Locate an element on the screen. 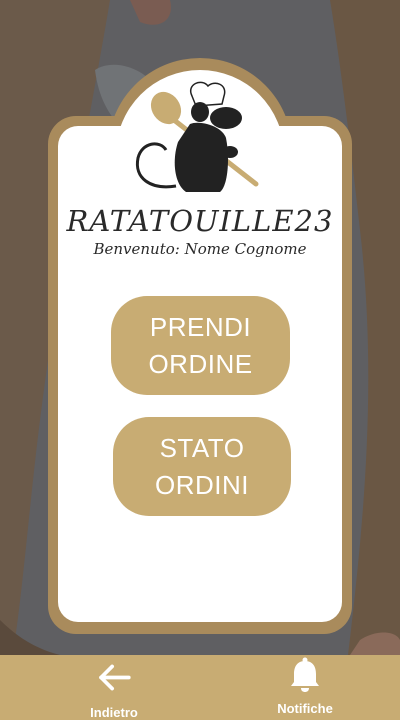  bell-icon is located at coordinates (305, 674).